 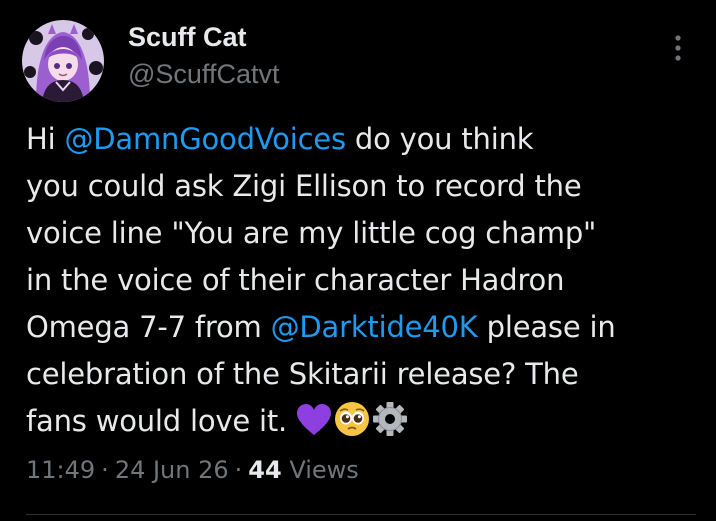 What do you see at coordinates (546, 327) in the screenshot?
I see `tweet-text-segment: please in` at bounding box center [546, 327].